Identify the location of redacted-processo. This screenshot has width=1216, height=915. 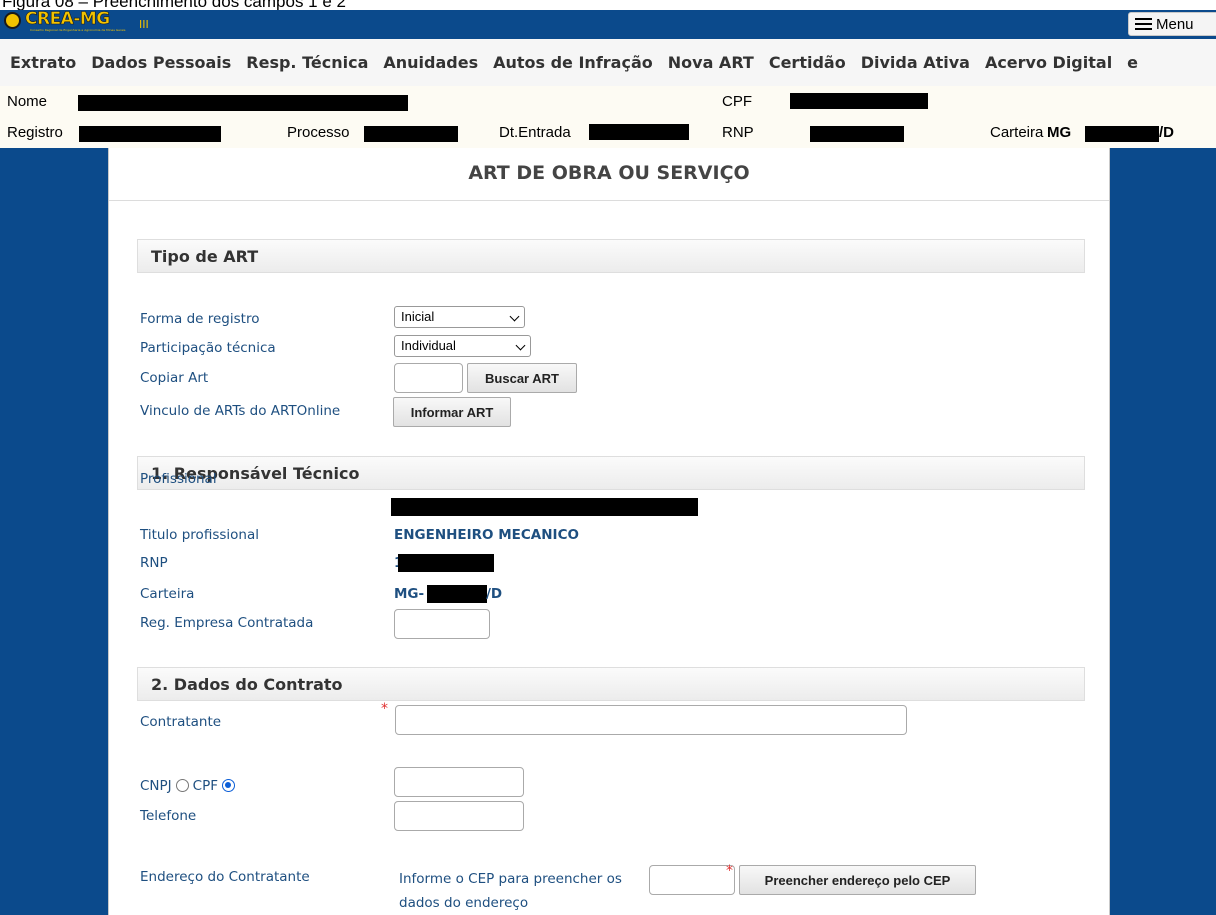
(411, 134).